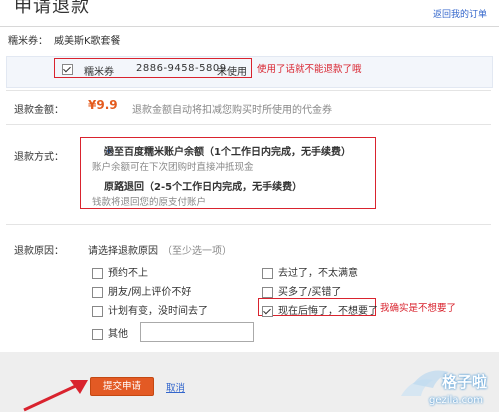  I want to click on reason-option-label: 买多了/买错了, so click(310, 292).